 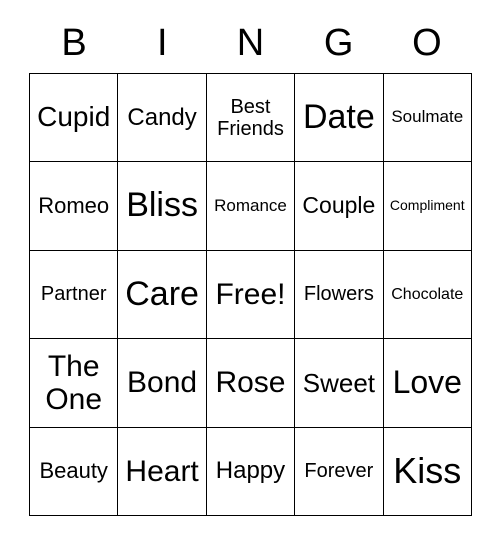 What do you see at coordinates (162, 43) in the screenshot?
I see `header-letter: I` at bounding box center [162, 43].